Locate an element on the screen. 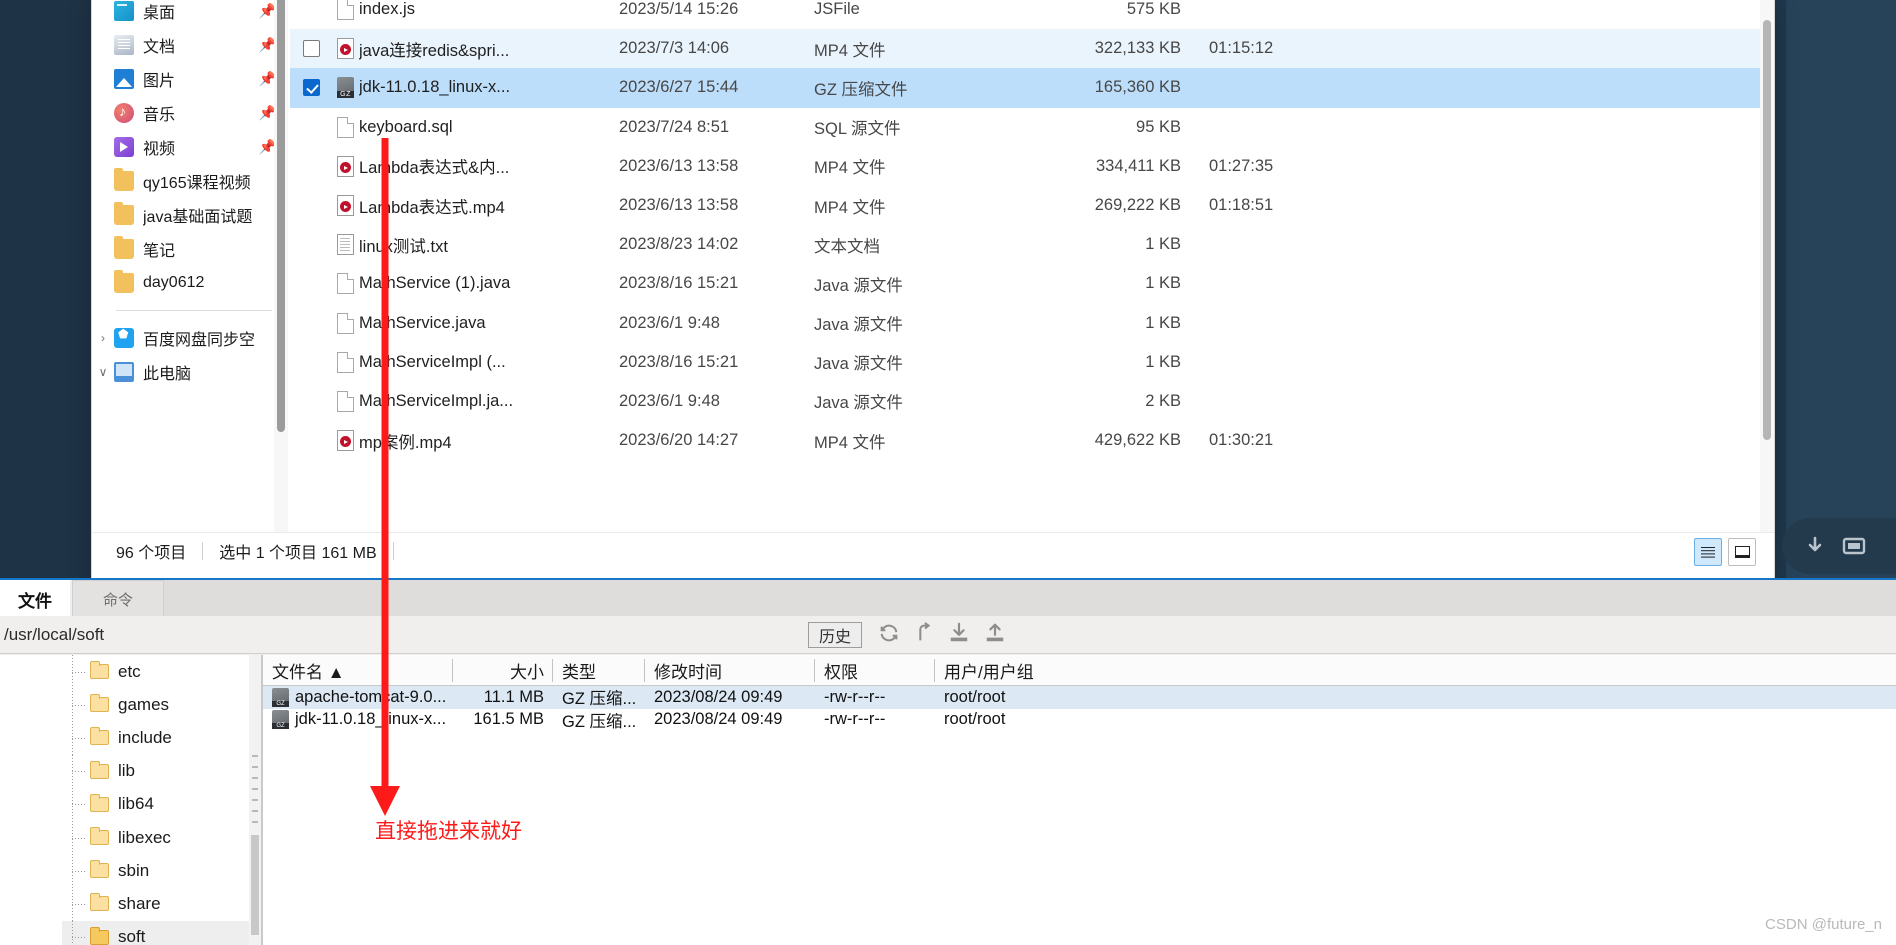 The image size is (1896, 945). nav-item-qy165: qy165课程视频 is located at coordinates (191, 181).